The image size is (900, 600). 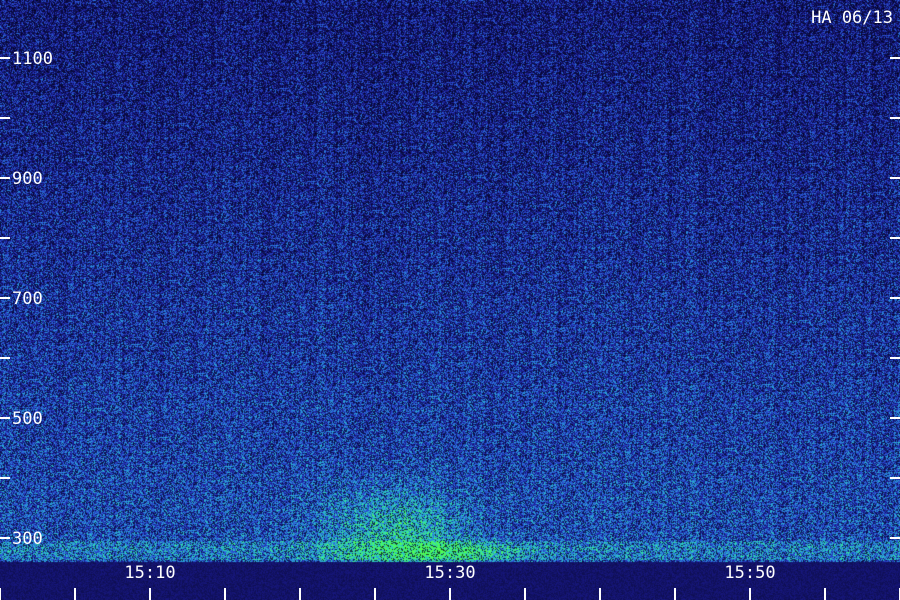 What do you see at coordinates (749, 573) in the screenshot?
I see `x-tick-label: 15:50` at bounding box center [749, 573].